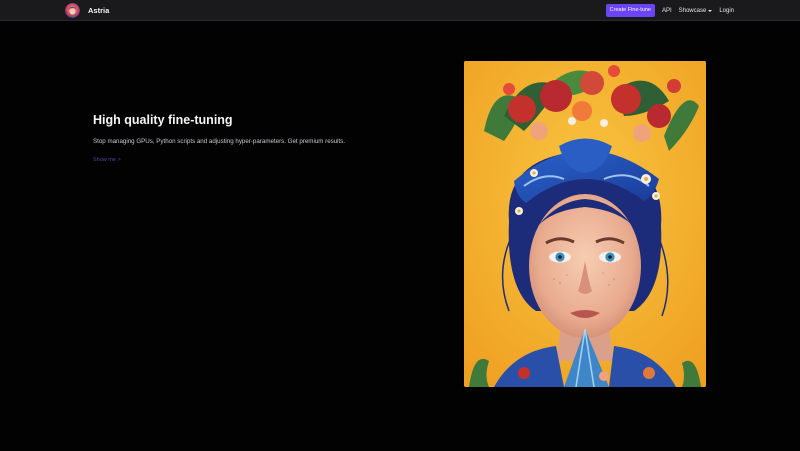 This screenshot has height=451, width=800. What do you see at coordinates (630, 10) in the screenshot?
I see `create-fine-tune-button: Create Fine-tune` at bounding box center [630, 10].